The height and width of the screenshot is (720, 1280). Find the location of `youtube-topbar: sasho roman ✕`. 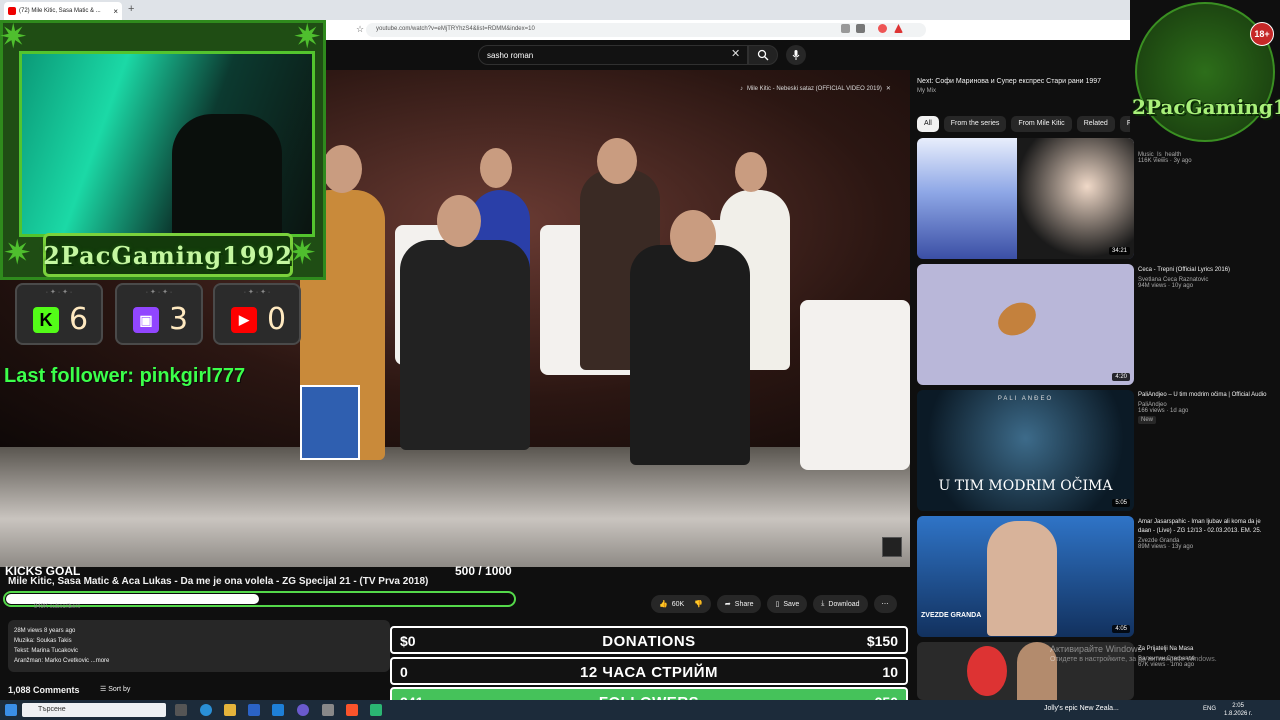

youtube-topbar: sasho roman ✕ is located at coordinates (728, 55).